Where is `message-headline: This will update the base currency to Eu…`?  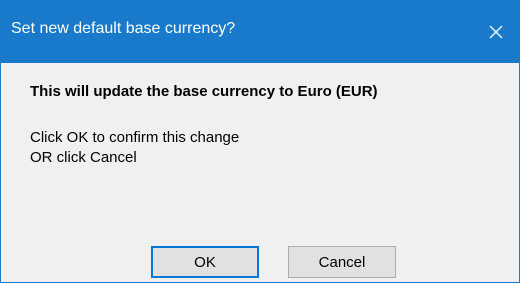 message-headline: This will update the base currency to Eu… is located at coordinates (204, 91).